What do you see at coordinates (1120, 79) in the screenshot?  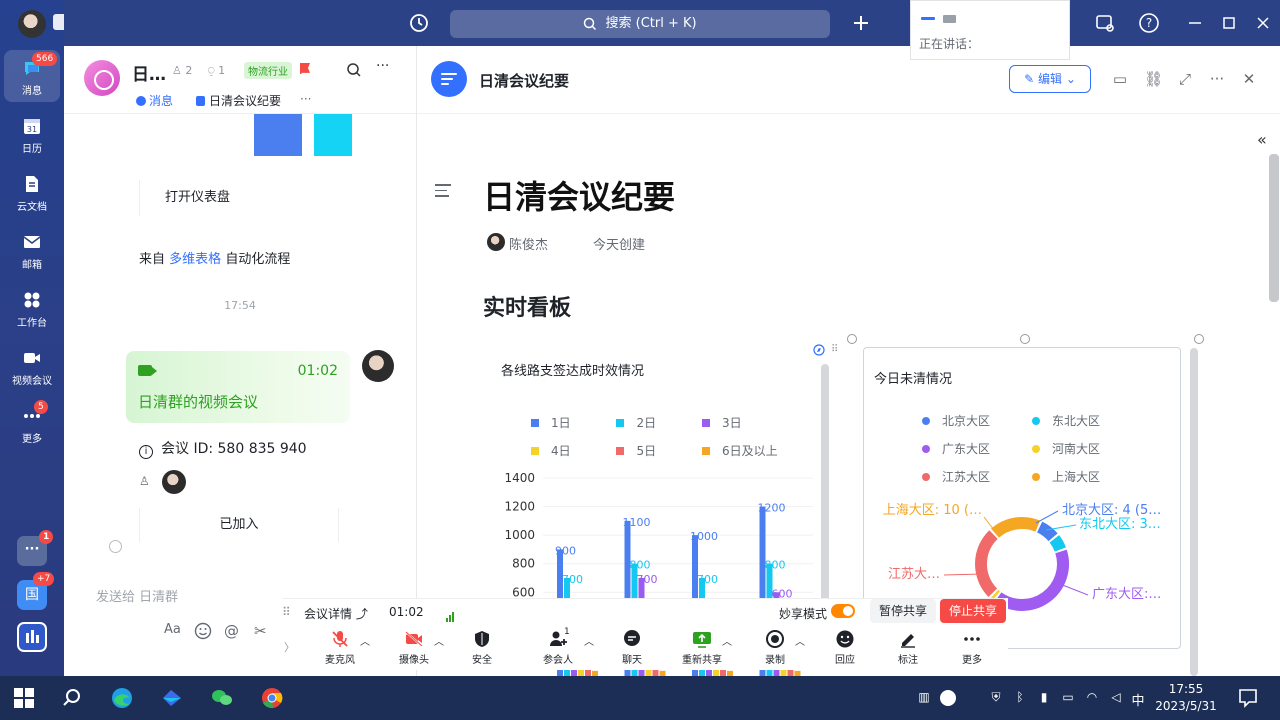 I see `window-mode-icon: ▭` at bounding box center [1120, 79].